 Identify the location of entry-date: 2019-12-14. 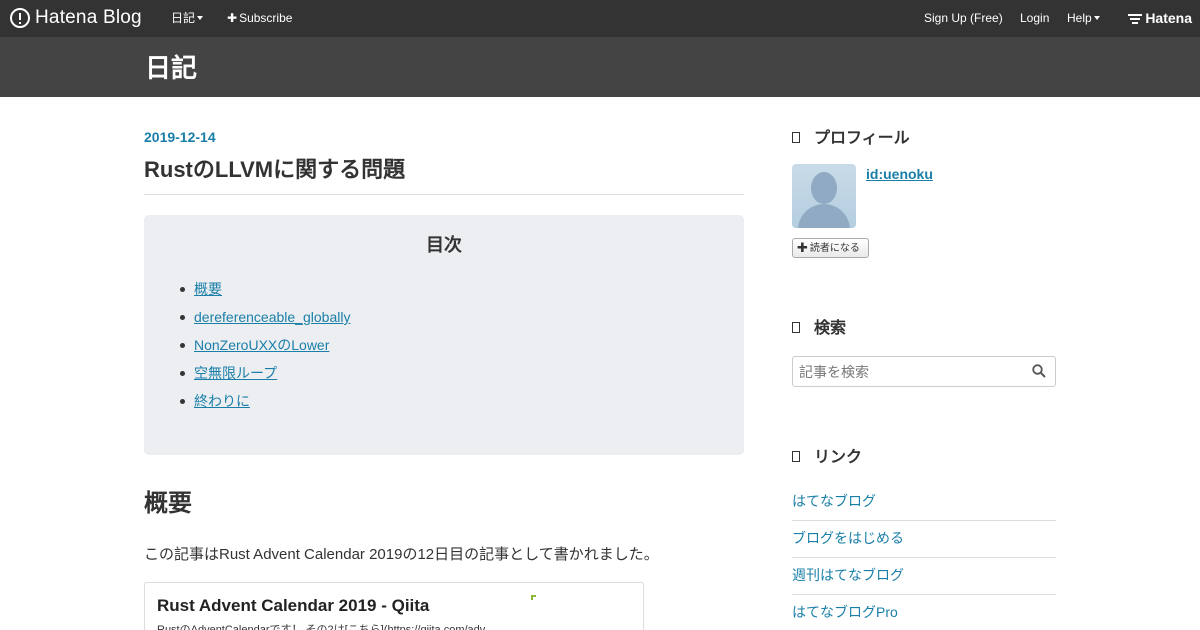
(180, 137).